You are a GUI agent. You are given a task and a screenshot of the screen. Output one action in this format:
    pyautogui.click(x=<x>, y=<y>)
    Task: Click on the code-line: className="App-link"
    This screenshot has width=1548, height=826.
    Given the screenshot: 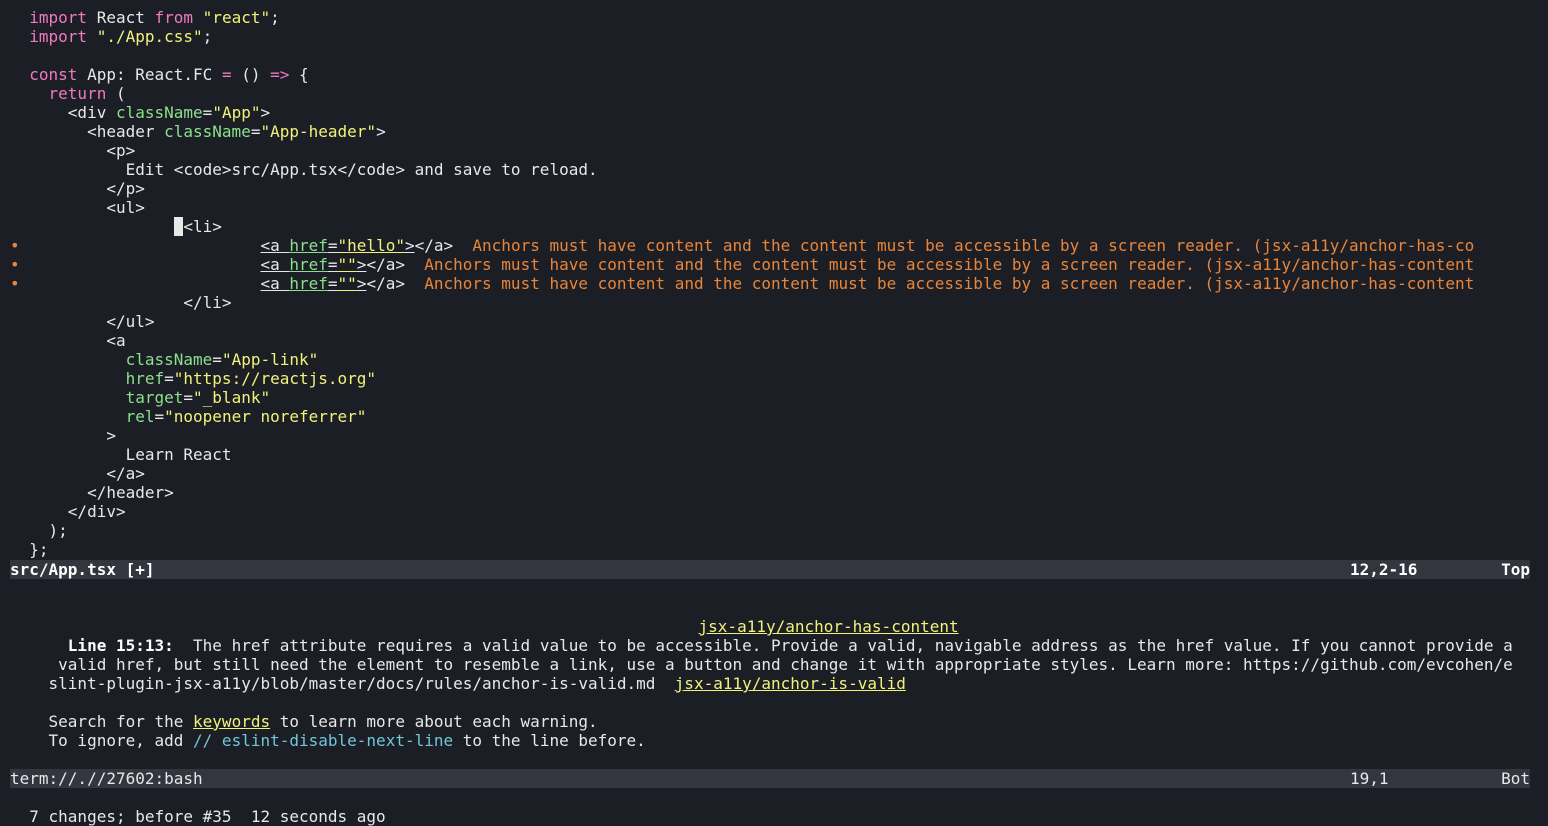 What is the action you would take?
    pyautogui.click(x=774, y=359)
    